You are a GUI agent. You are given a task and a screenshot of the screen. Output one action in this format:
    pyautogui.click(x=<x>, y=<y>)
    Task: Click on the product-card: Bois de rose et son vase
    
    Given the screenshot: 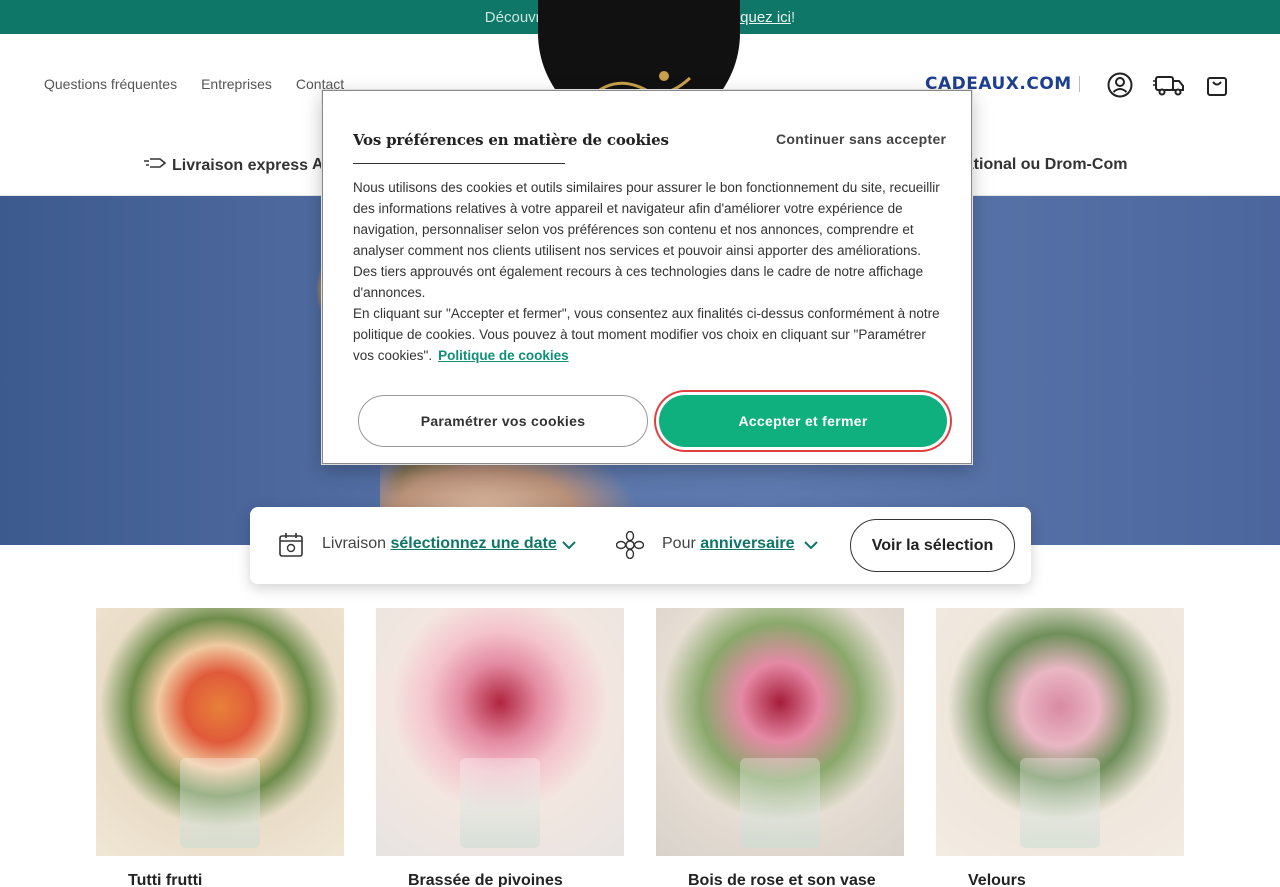 What is the action you would take?
    pyautogui.click(x=780, y=747)
    